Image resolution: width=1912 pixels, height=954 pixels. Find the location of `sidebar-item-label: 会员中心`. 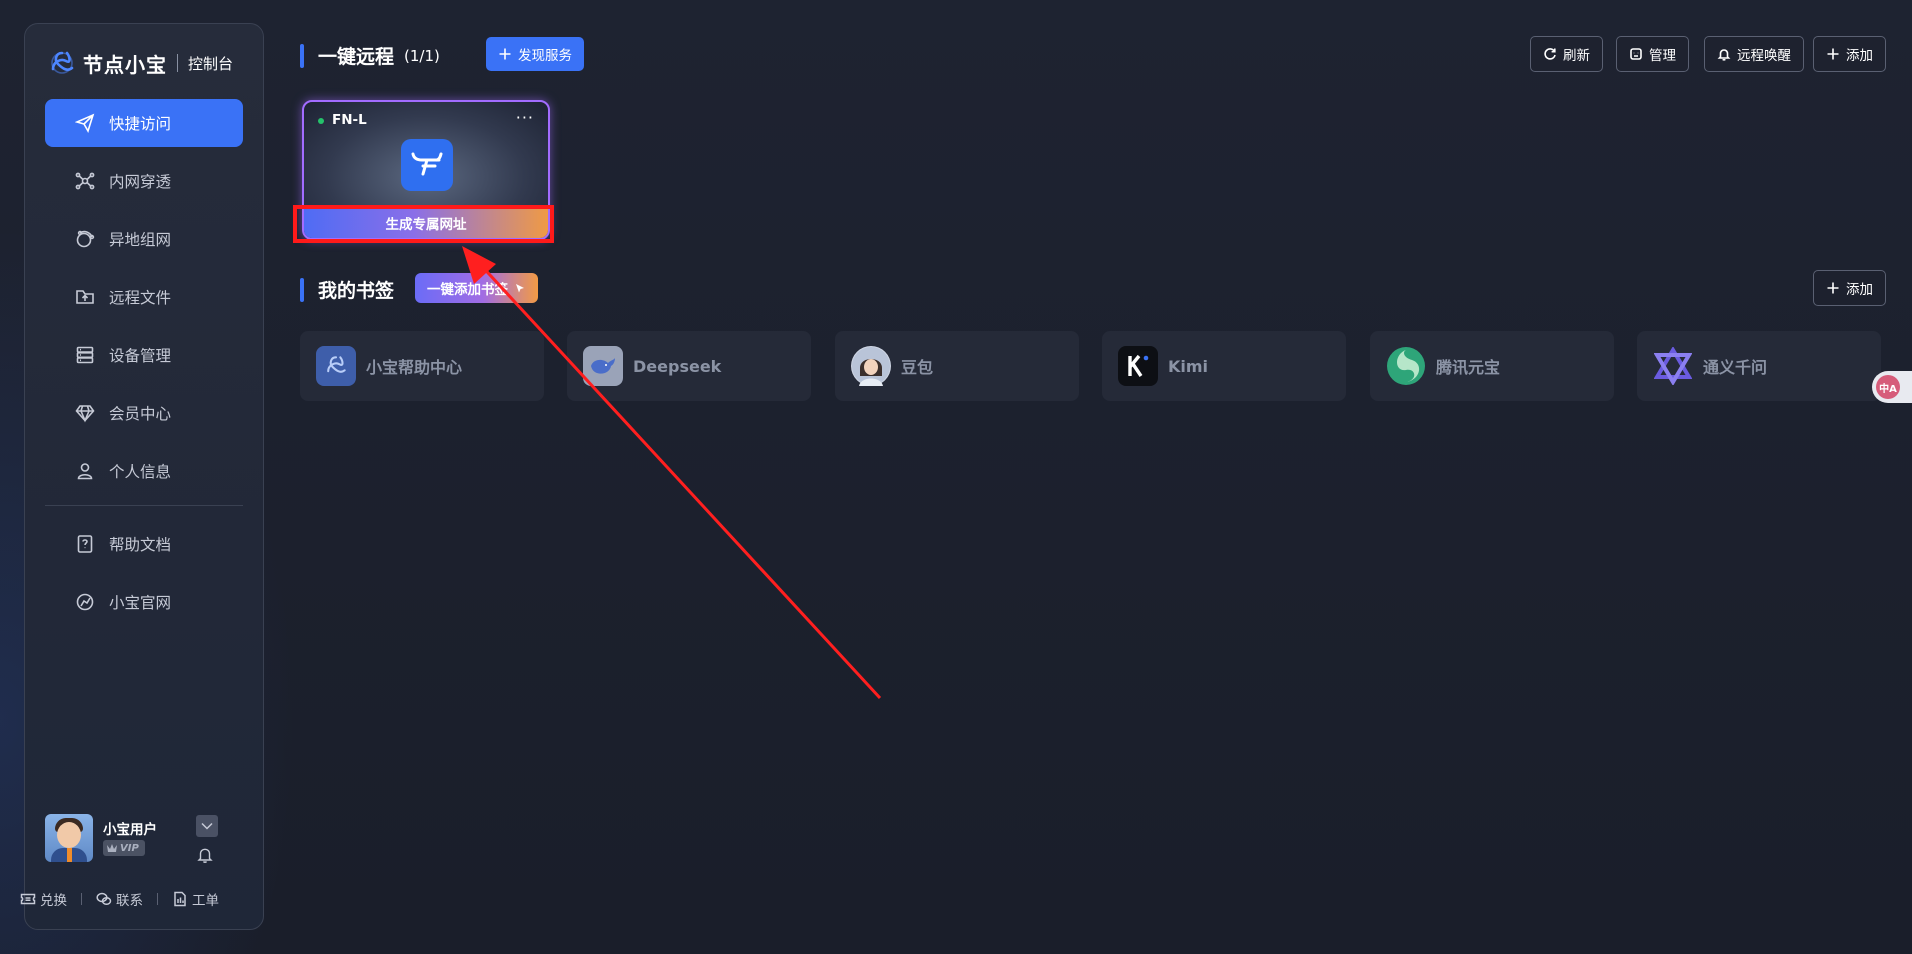

sidebar-item-label: 会员中心 is located at coordinates (140, 414).